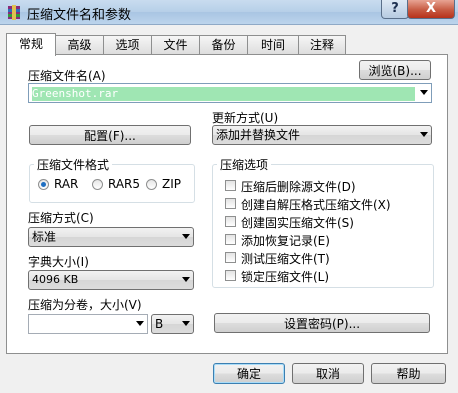 The height and width of the screenshot is (393, 458). What do you see at coordinates (159, 324) in the screenshot?
I see `split-volume-unit-value: B` at bounding box center [159, 324].